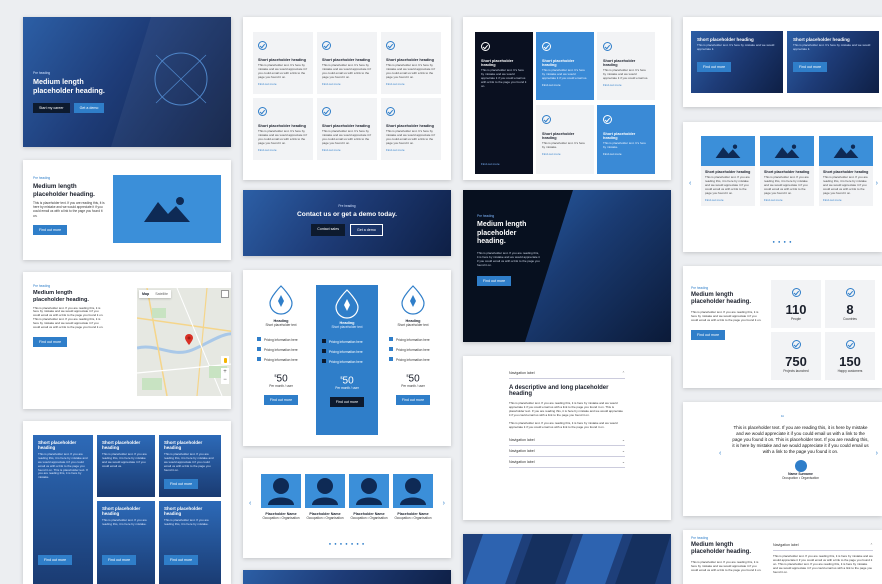 The width and height of the screenshot is (882, 584). What do you see at coordinates (225, 360) in the screenshot?
I see `pegman-icon` at bounding box center [225, 360].